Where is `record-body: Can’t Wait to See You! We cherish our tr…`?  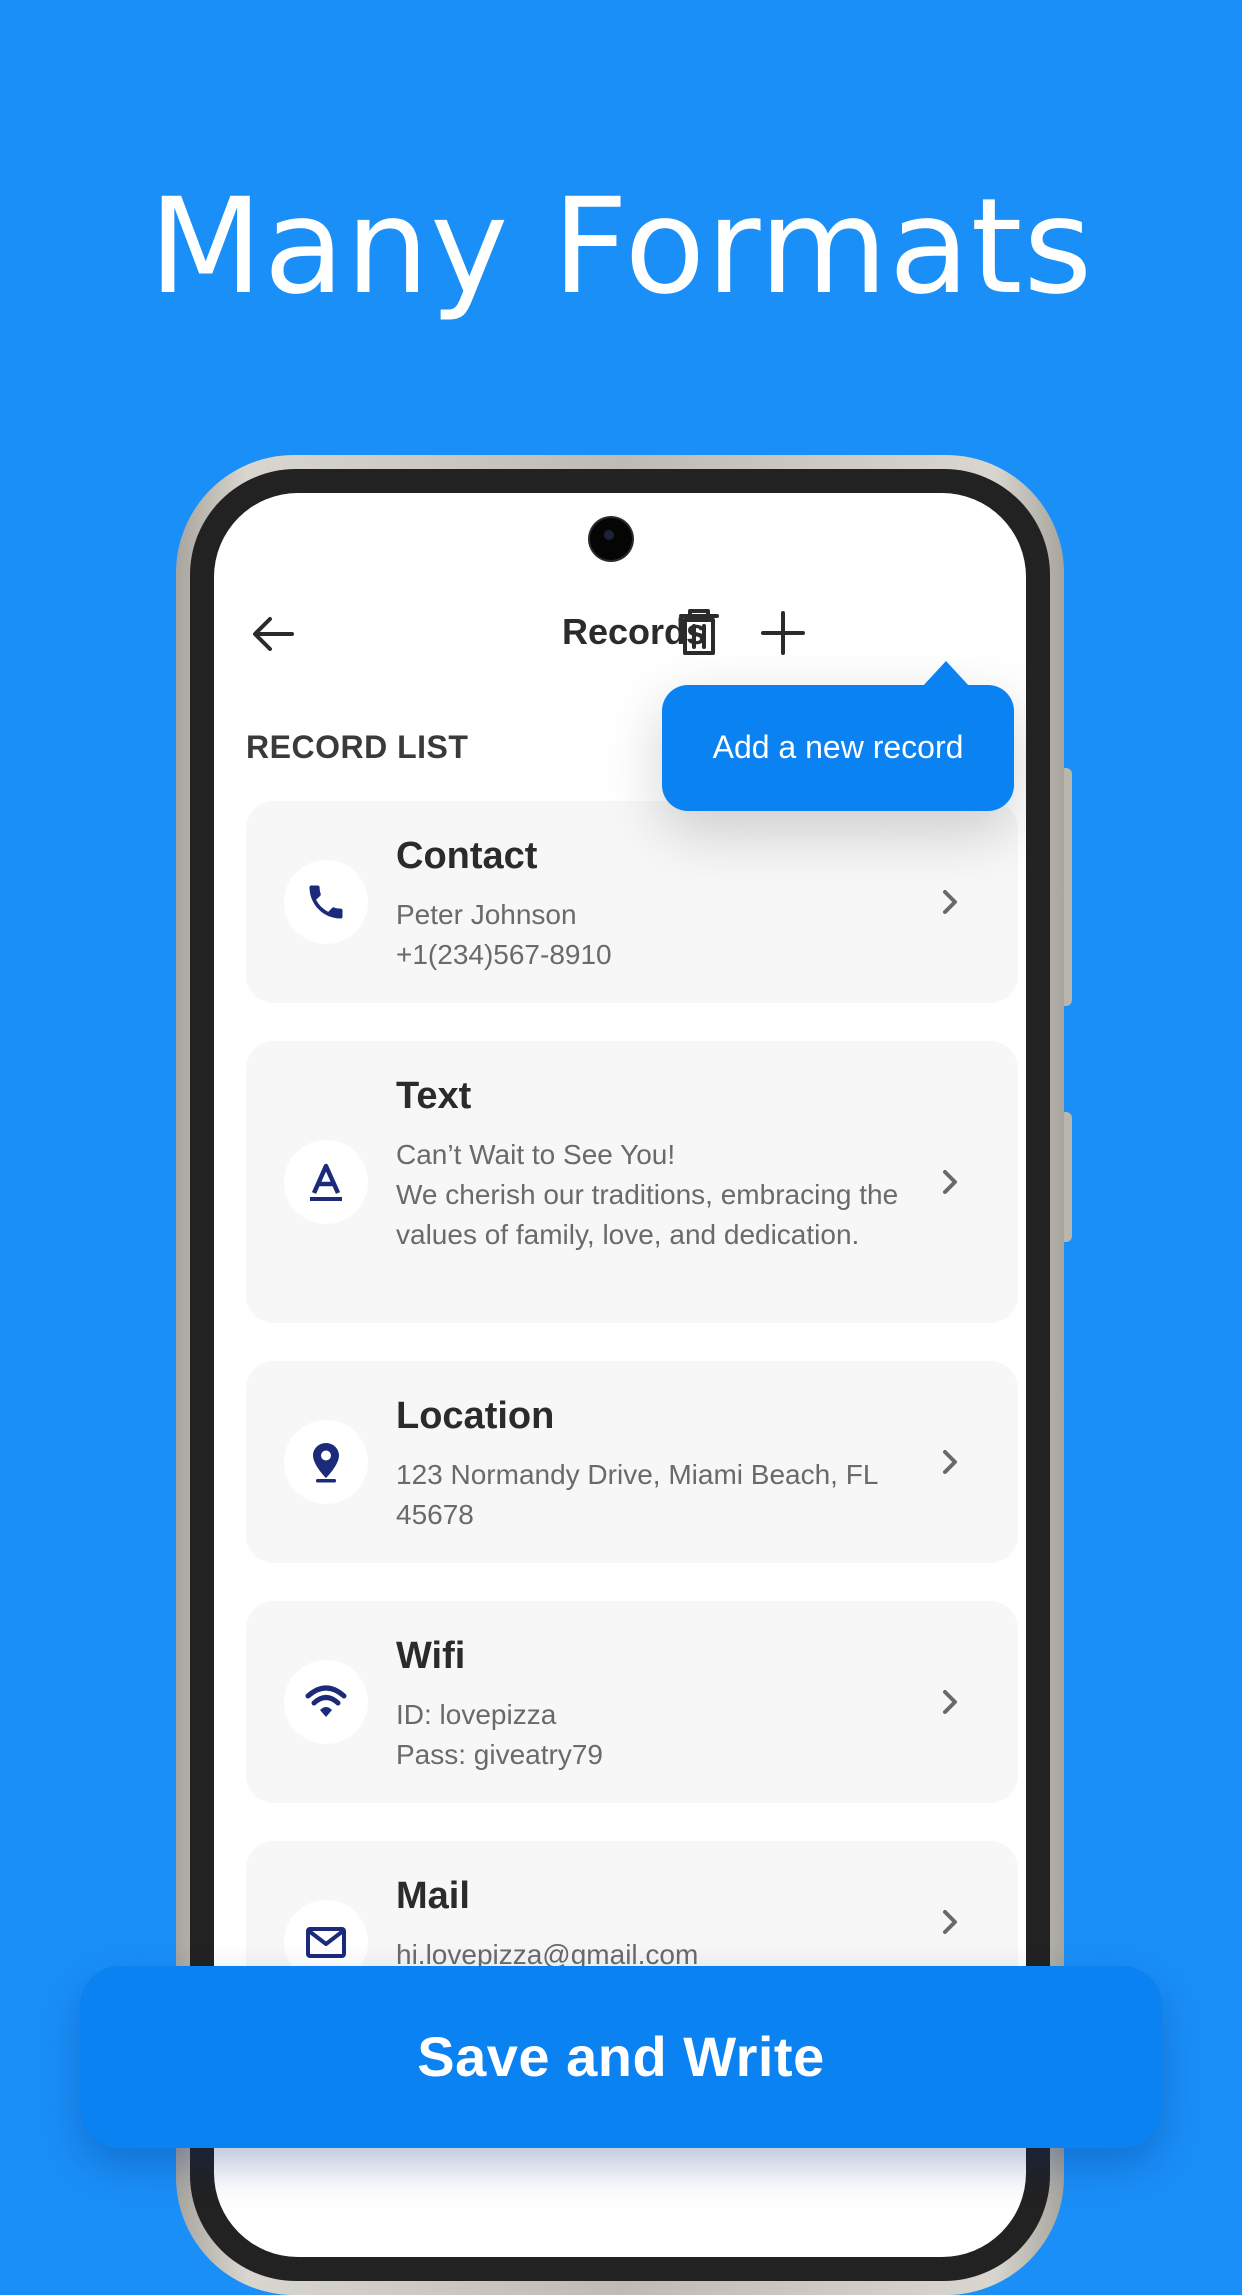 record-body: Can’t Wait to See You! We cherish our tr… is located at coordinates (647, 1194).